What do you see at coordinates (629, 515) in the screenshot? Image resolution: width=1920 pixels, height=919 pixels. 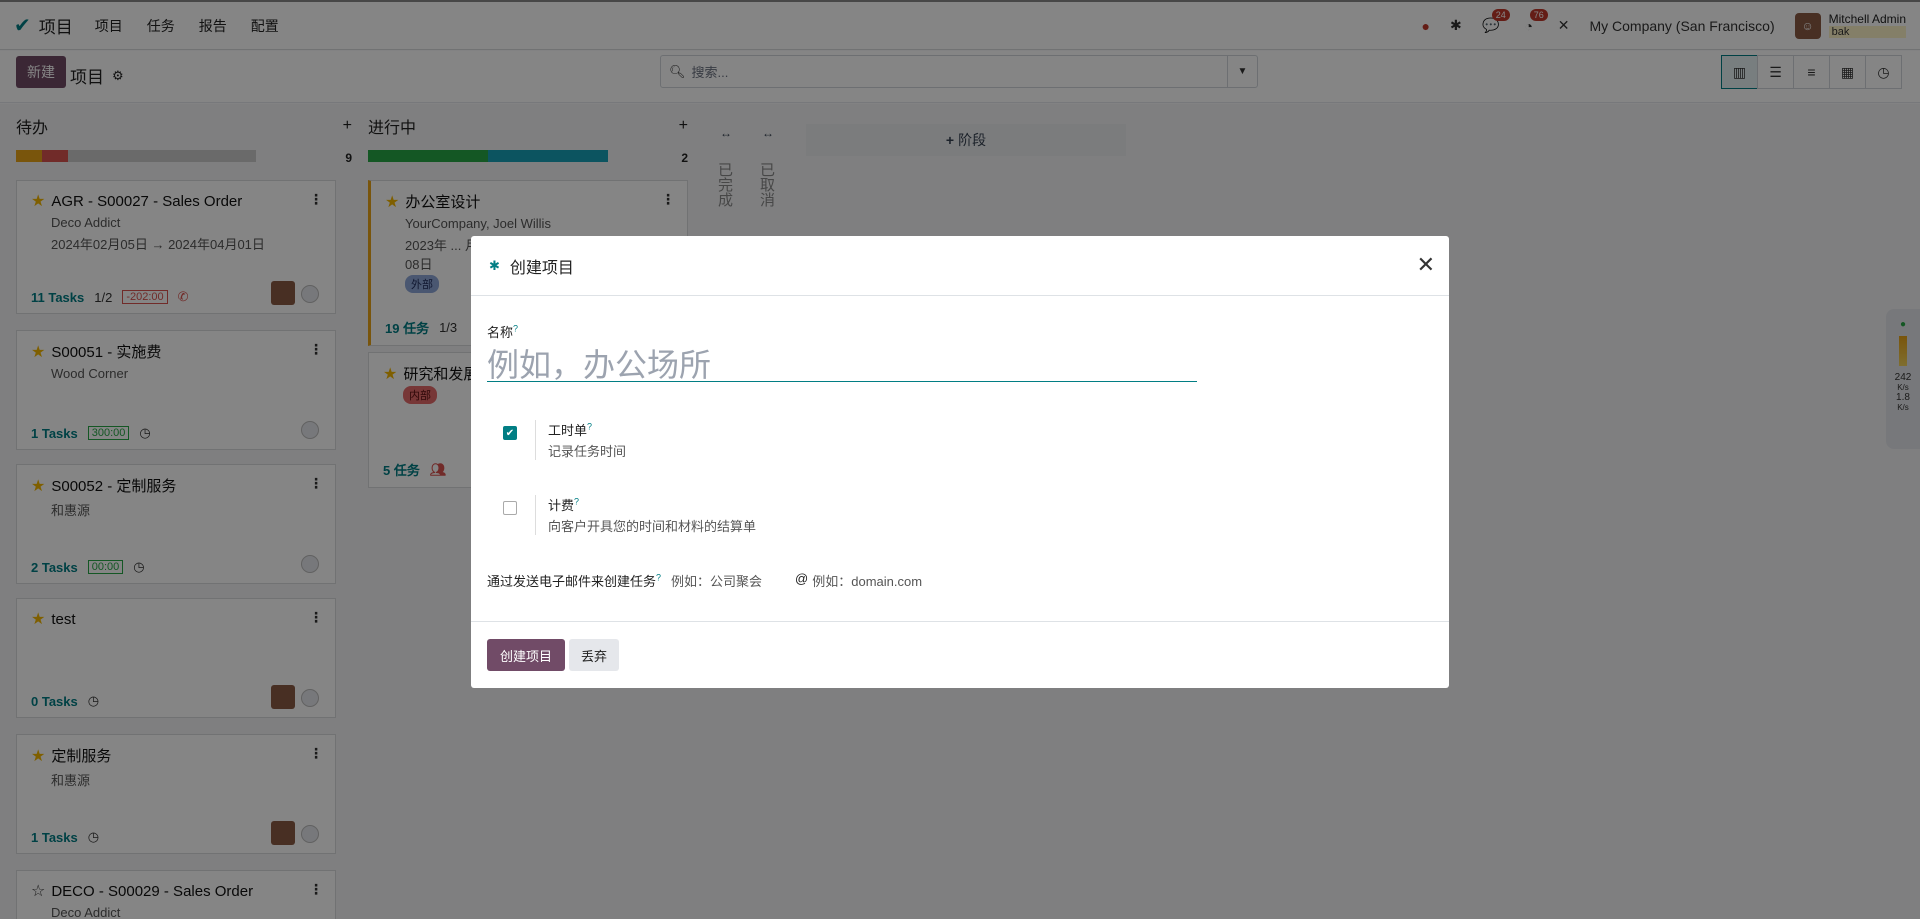 I see `billing-option: 计费? 向客户开具您的时间和材料的结算单` at bounding box center [629, 515].